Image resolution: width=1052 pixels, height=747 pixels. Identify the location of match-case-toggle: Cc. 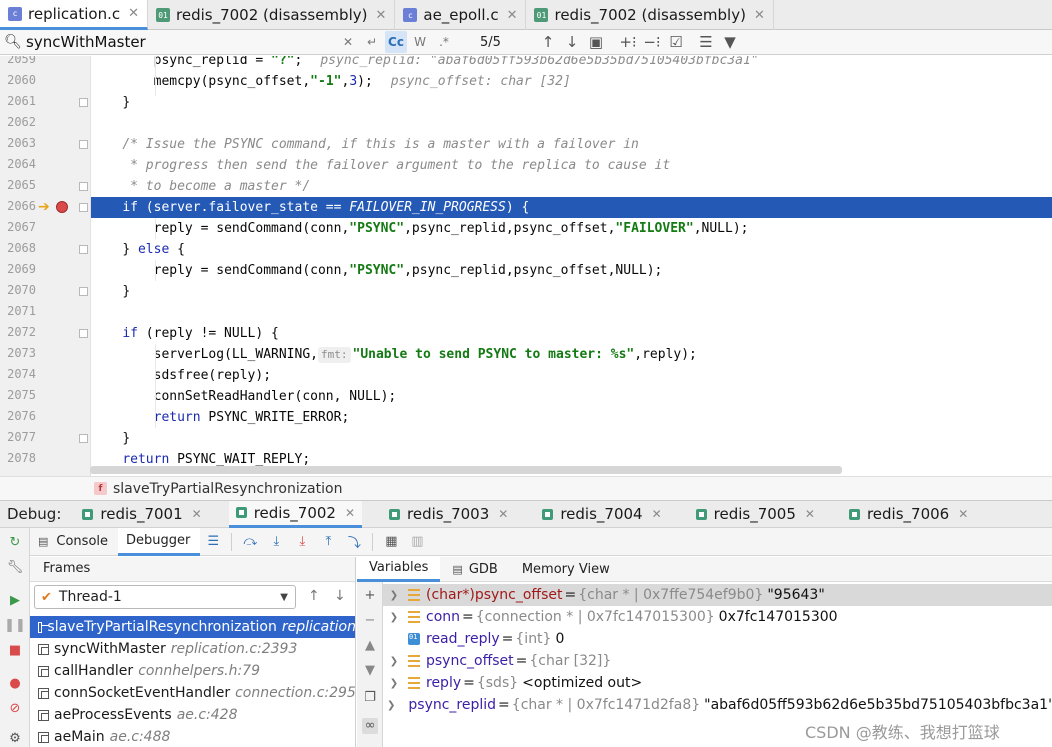
(396, 42).